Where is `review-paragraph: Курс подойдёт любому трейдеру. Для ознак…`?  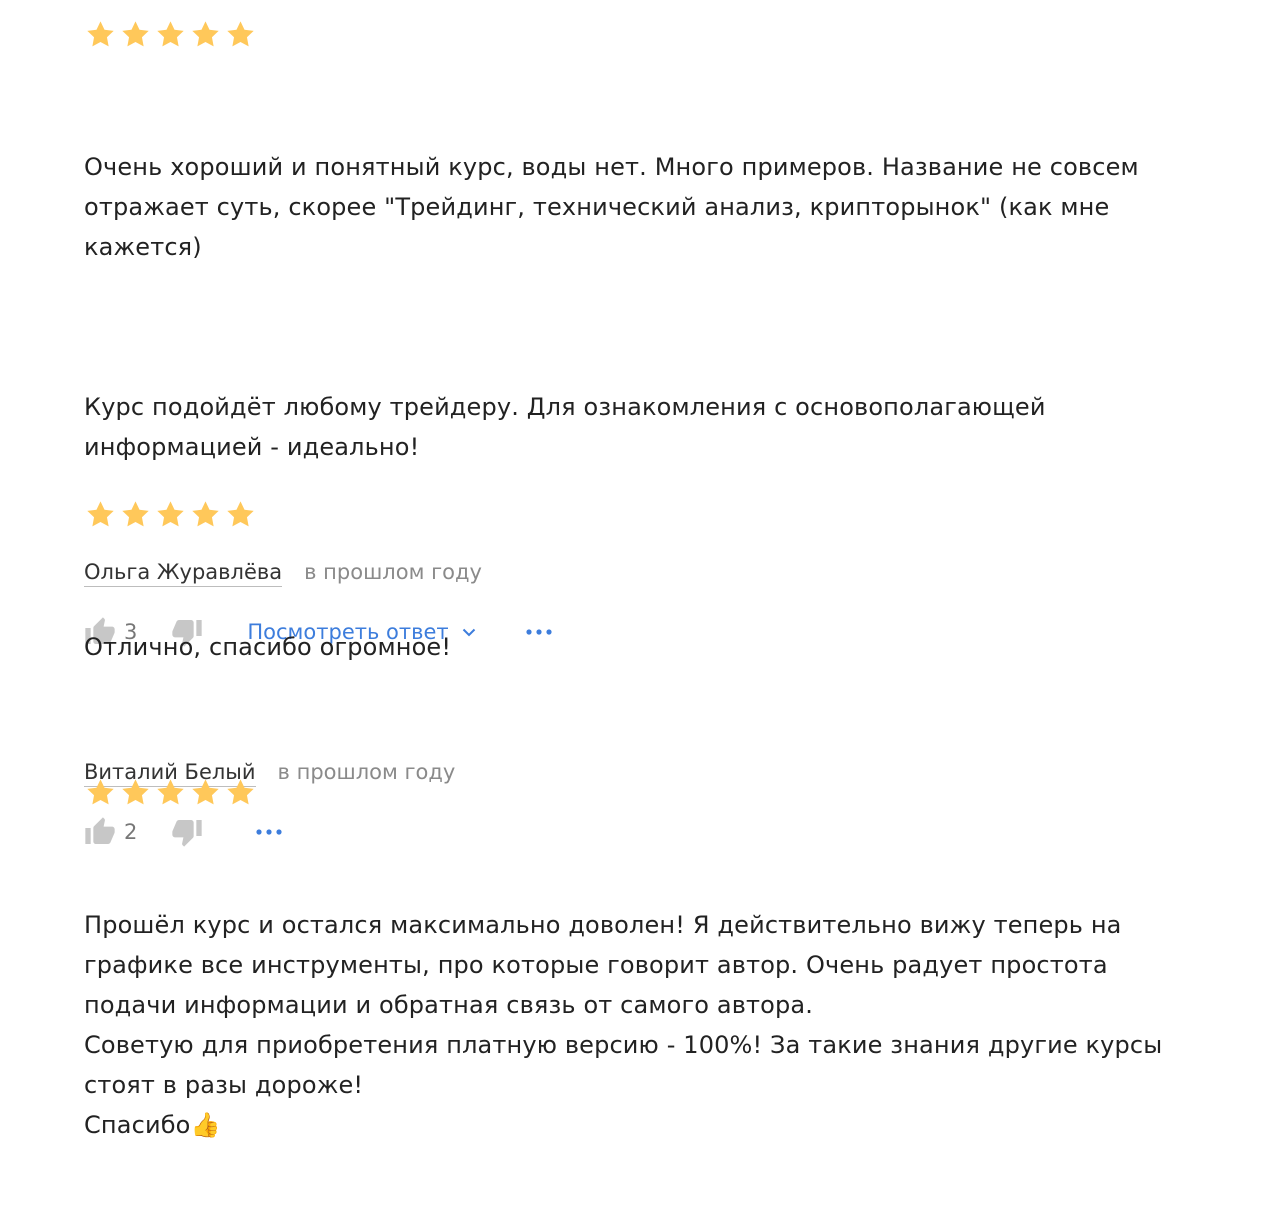
review-paragraph: Курс подойдёт любому трейдеру. Для ознак… is located at coordinates (565, 427).